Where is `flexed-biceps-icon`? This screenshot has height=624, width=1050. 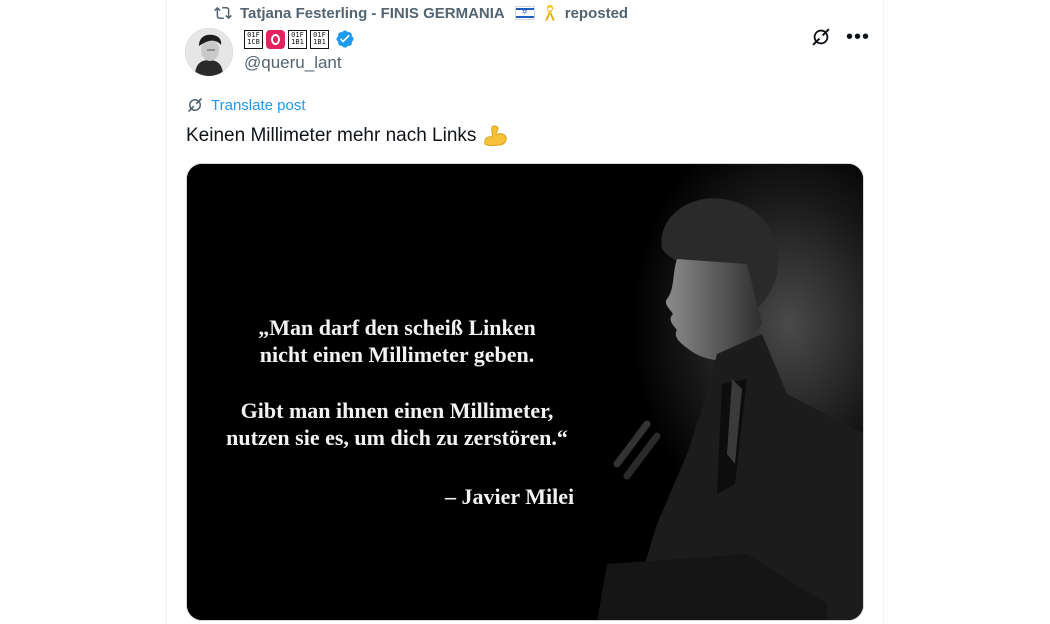
flexed-biceps-icon is located at coordinates (496, 136).